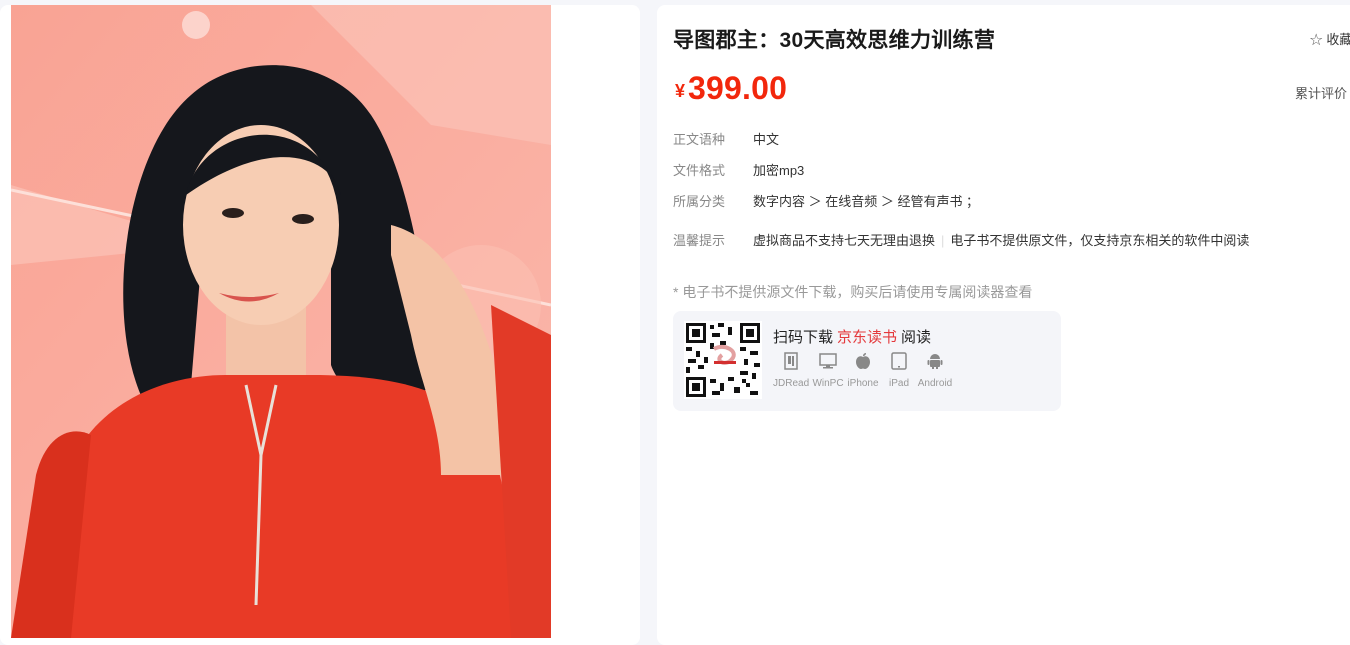  I want to click on platform-iphone: iPhone, so click(863, 370).